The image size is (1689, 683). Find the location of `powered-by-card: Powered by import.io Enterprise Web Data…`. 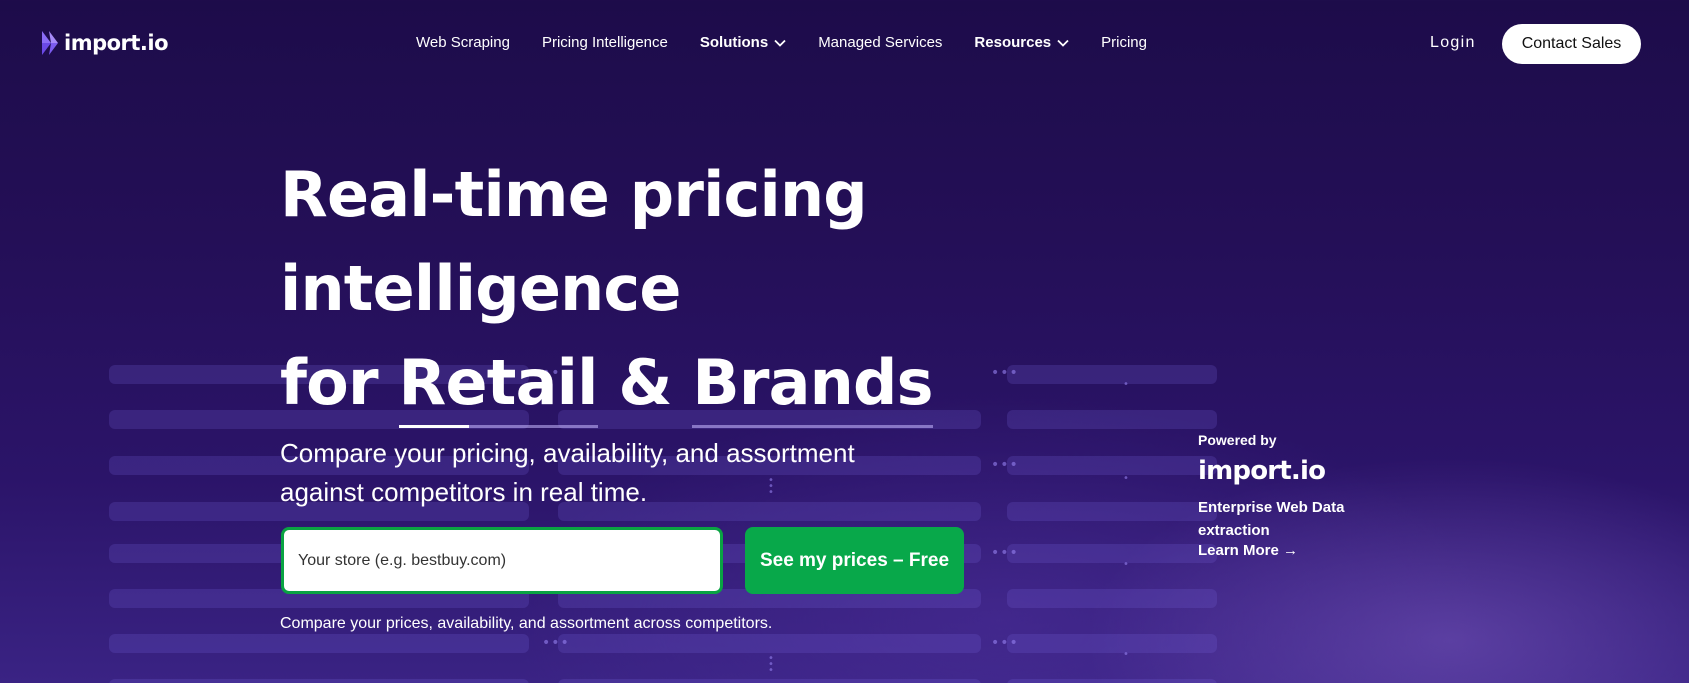

powered-by-card: Powered by import.io Enterprise Web Data… is located at coordinates (1298, 495).